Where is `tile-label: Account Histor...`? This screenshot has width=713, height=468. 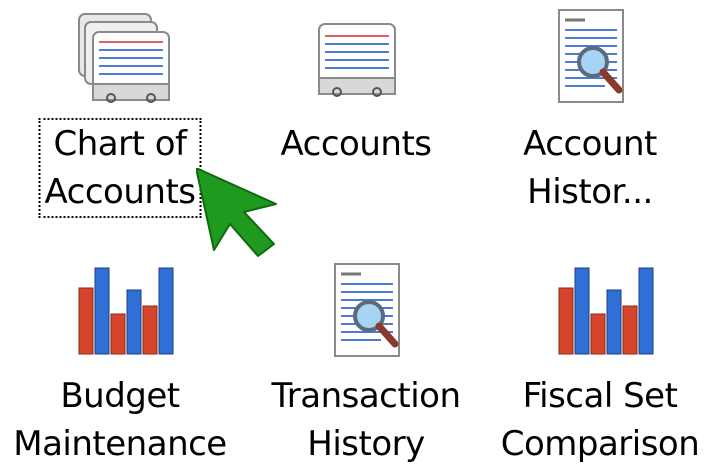 tile-label: Account Histor... is located at coordinates (590, 168).